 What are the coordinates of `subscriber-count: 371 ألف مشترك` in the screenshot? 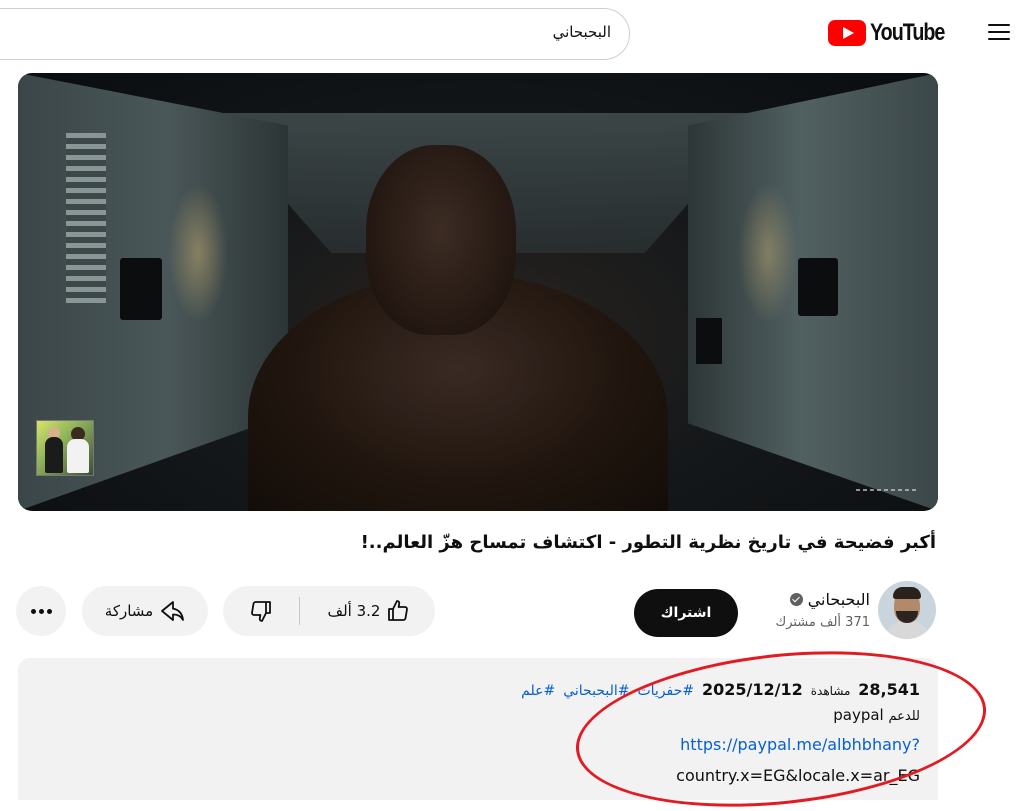 It's located at (823, 622).